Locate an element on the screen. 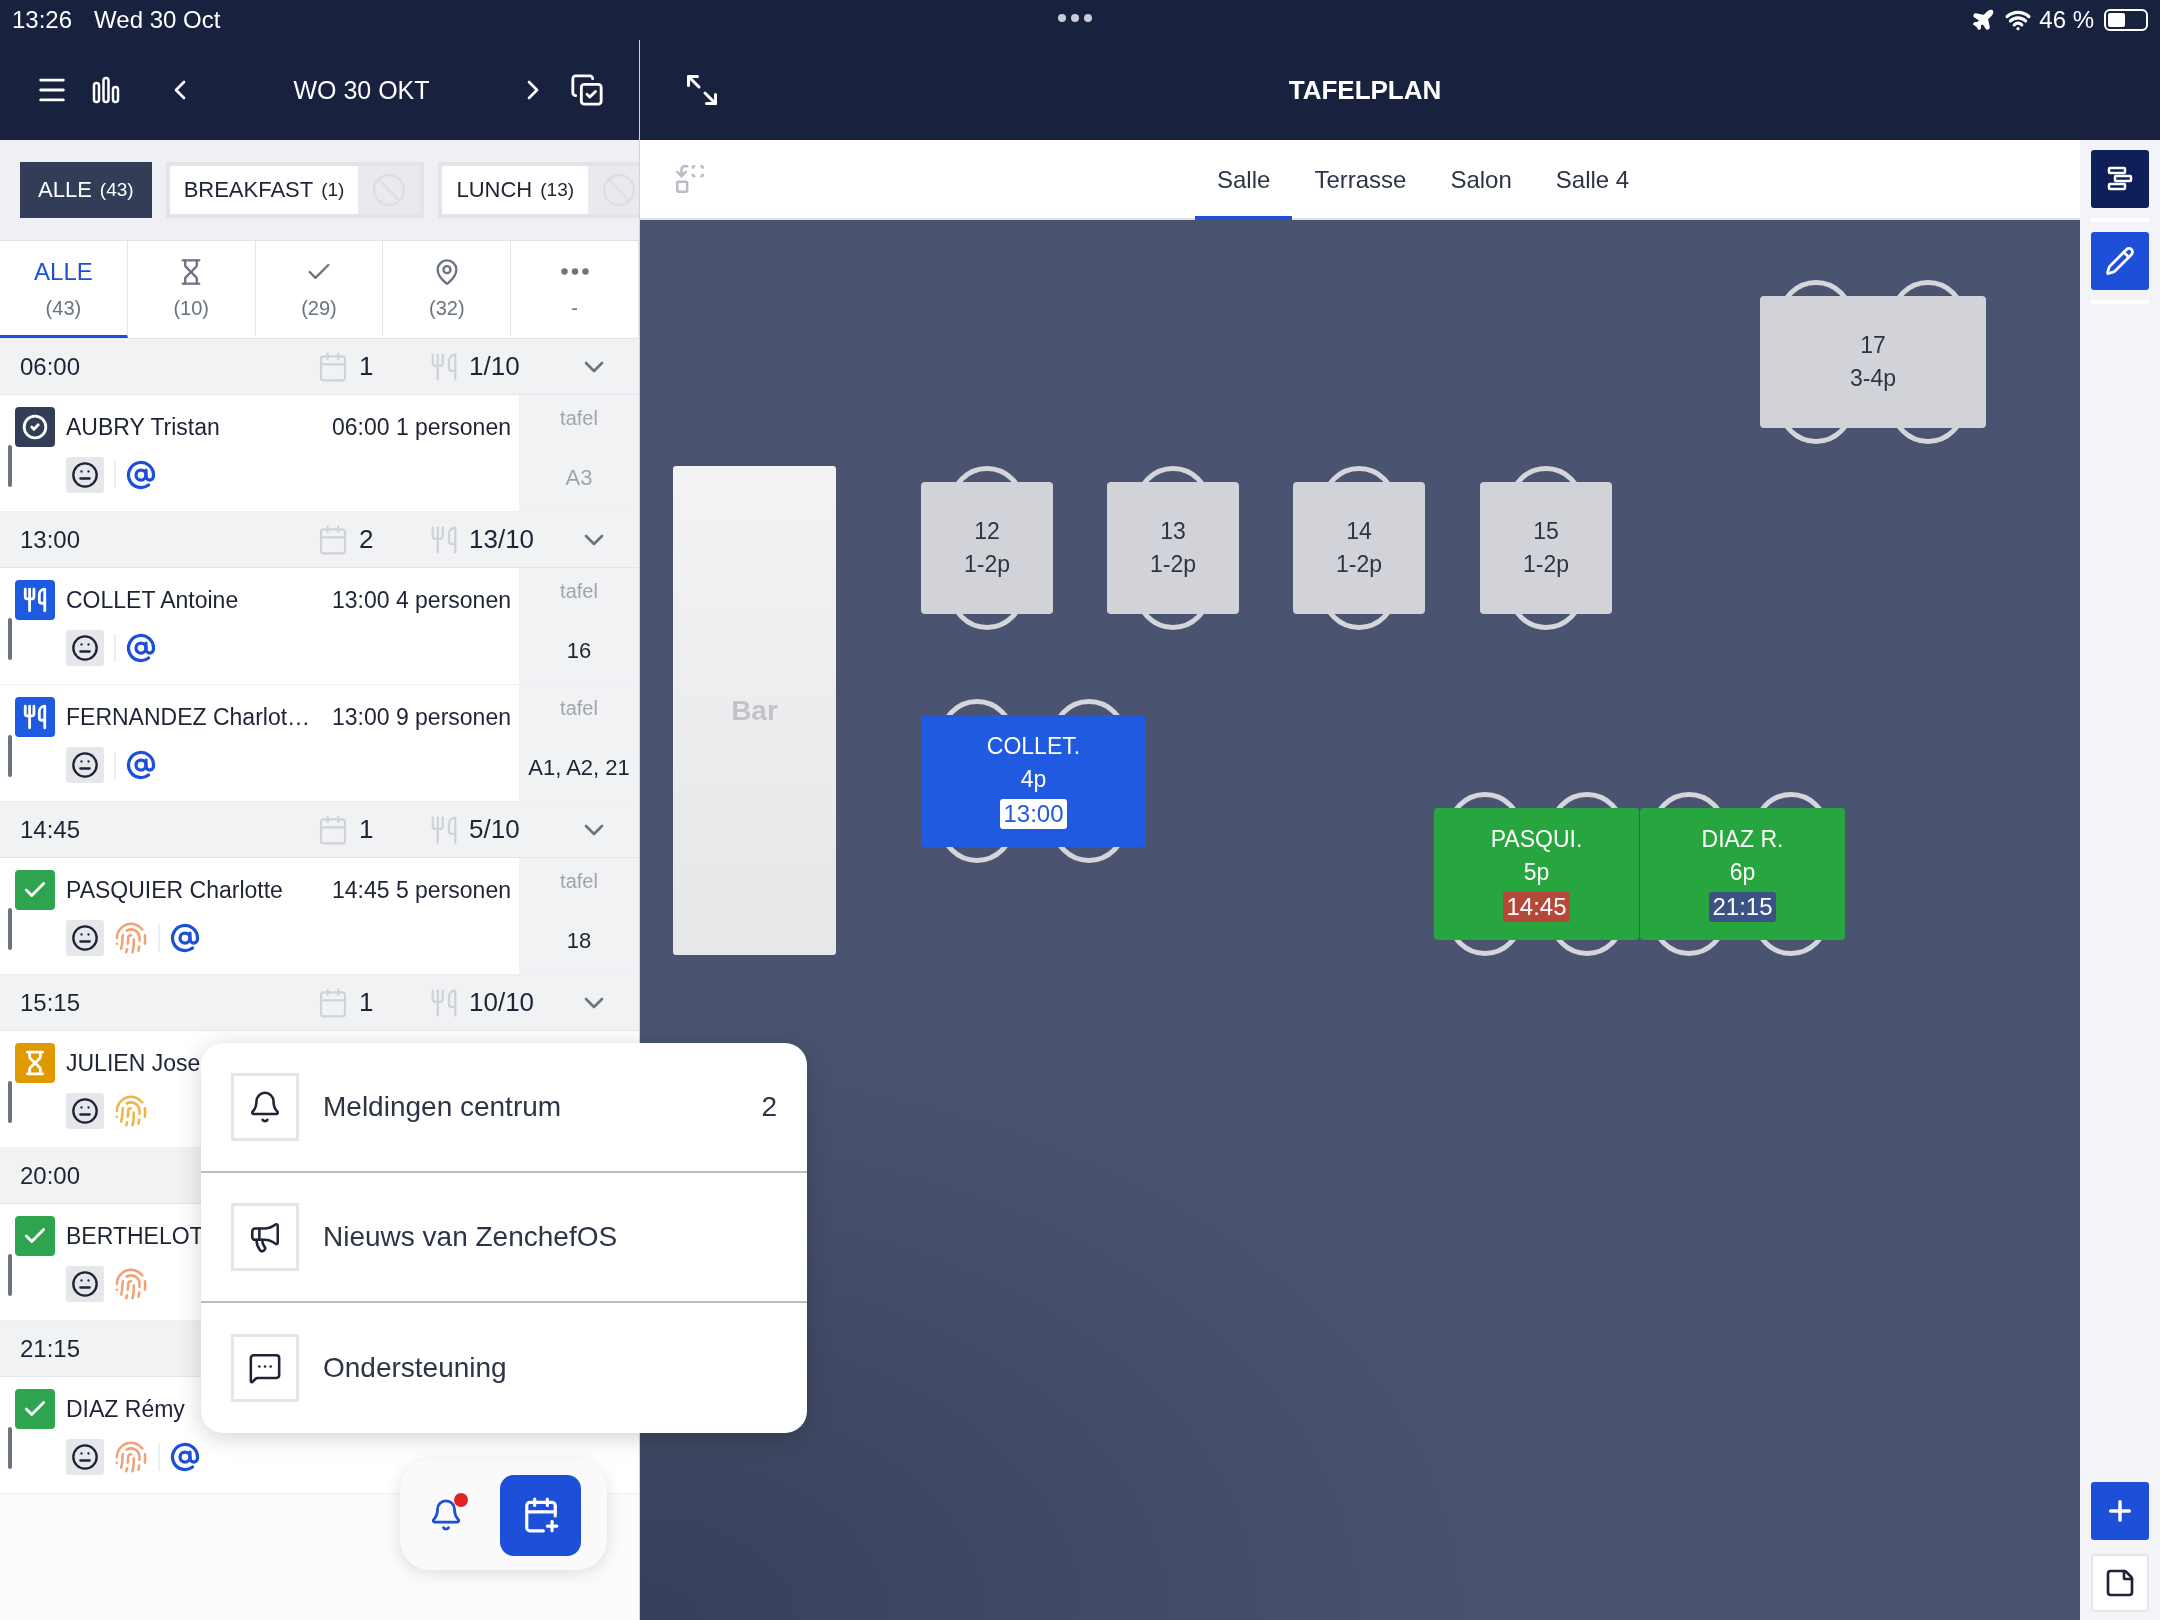 The image size is (2160, 1620). battery-percent: 46 % is located at coordinates (2066, 20).